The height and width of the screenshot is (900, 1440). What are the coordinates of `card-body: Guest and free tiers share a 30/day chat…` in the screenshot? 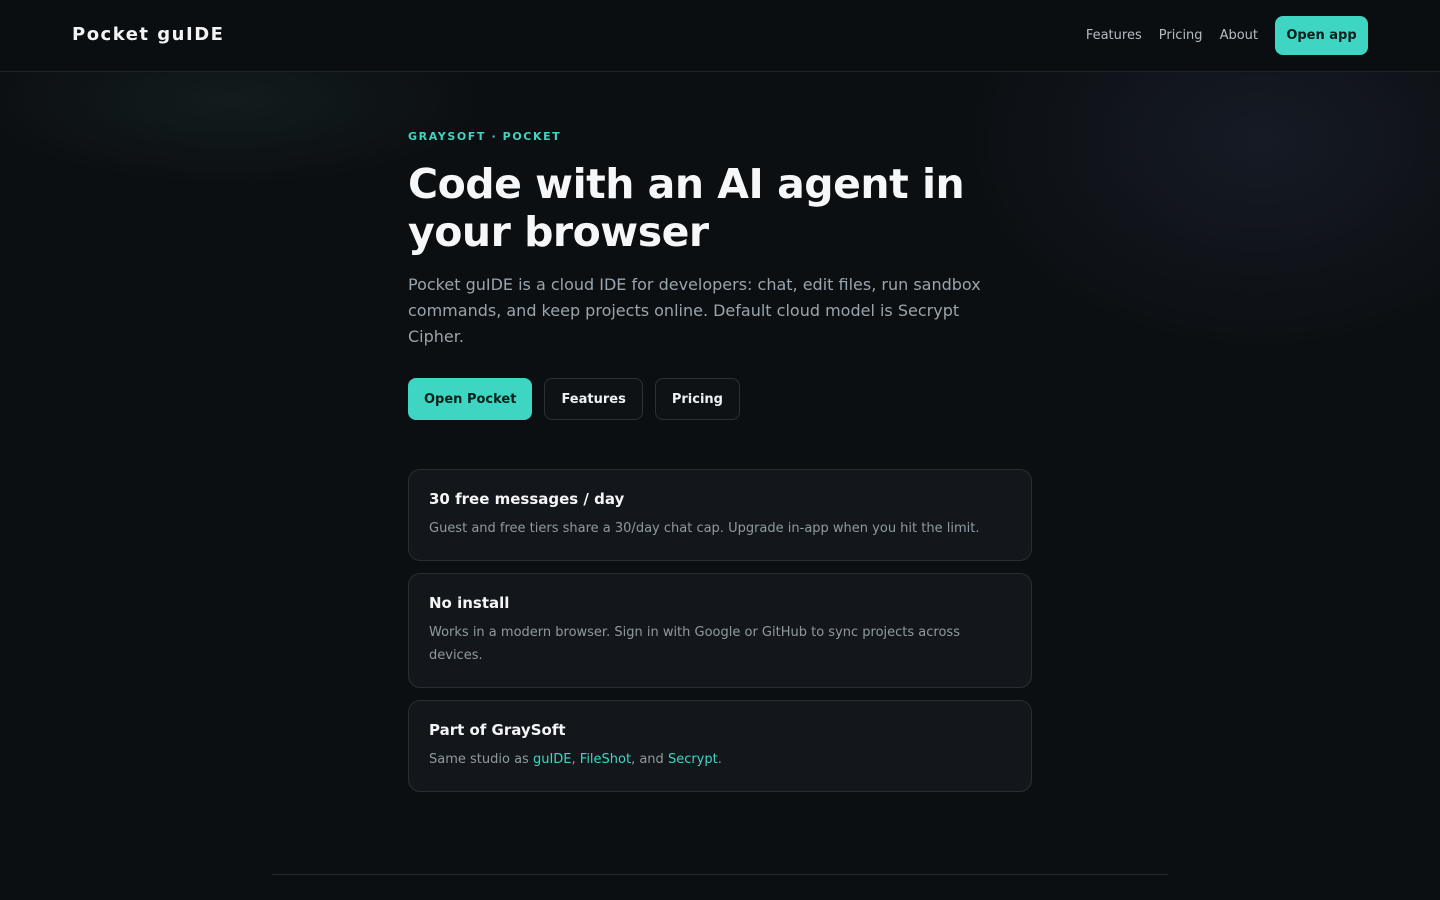 It's located at (704, 528).